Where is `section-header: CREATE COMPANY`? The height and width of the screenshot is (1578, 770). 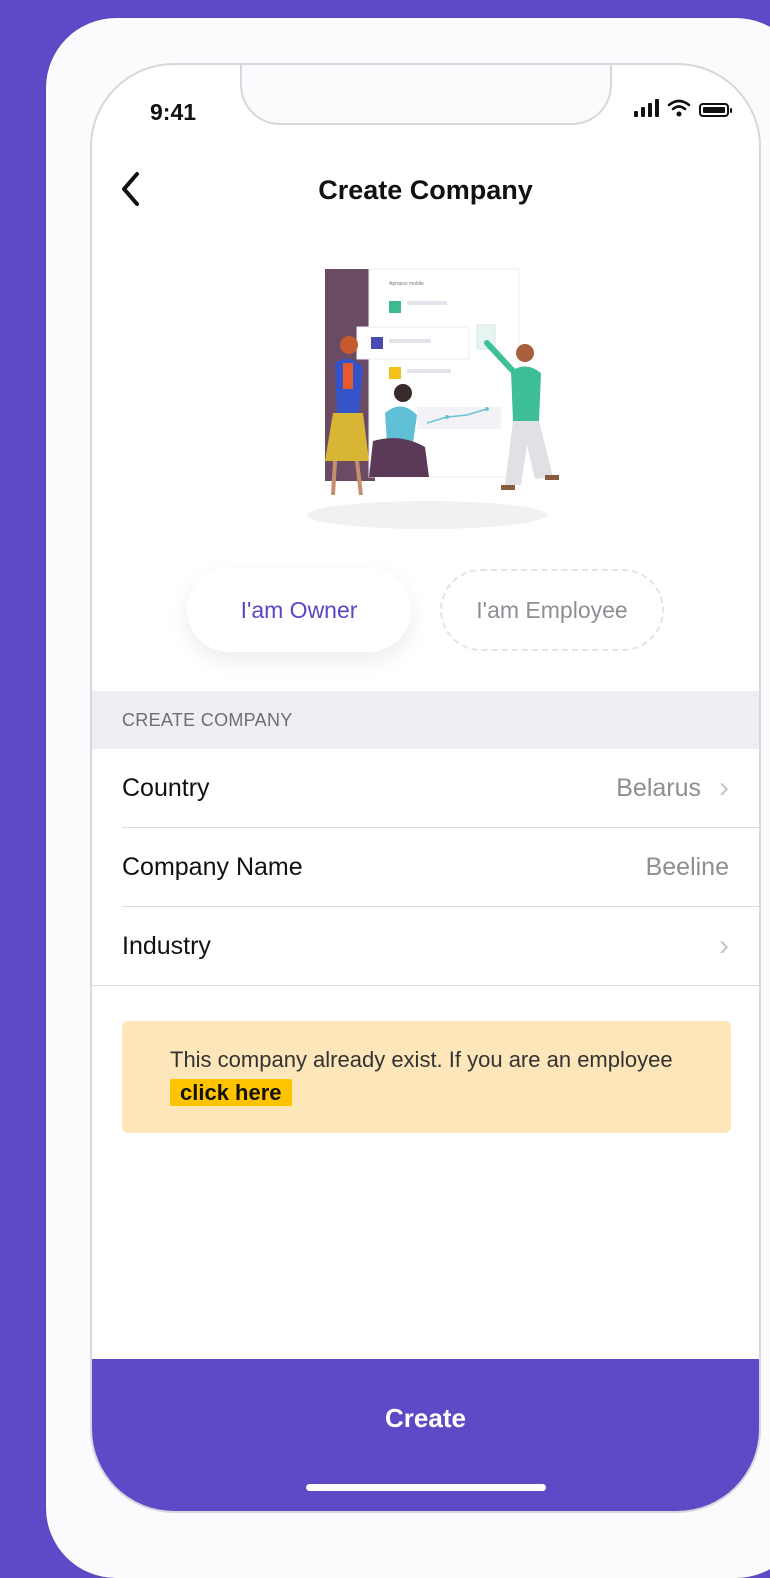 section-header: CREATE COMPANY is located at coordinates (425, 720).